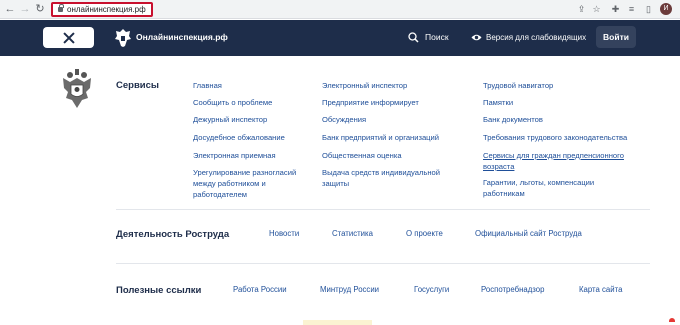 Image resolution: width=680 pixels, height=325 pixels. What do you see at coordinates (648, 9) in the screenshot?
I see `sidebar-icon: ▯` at bounding box center [648, 9].